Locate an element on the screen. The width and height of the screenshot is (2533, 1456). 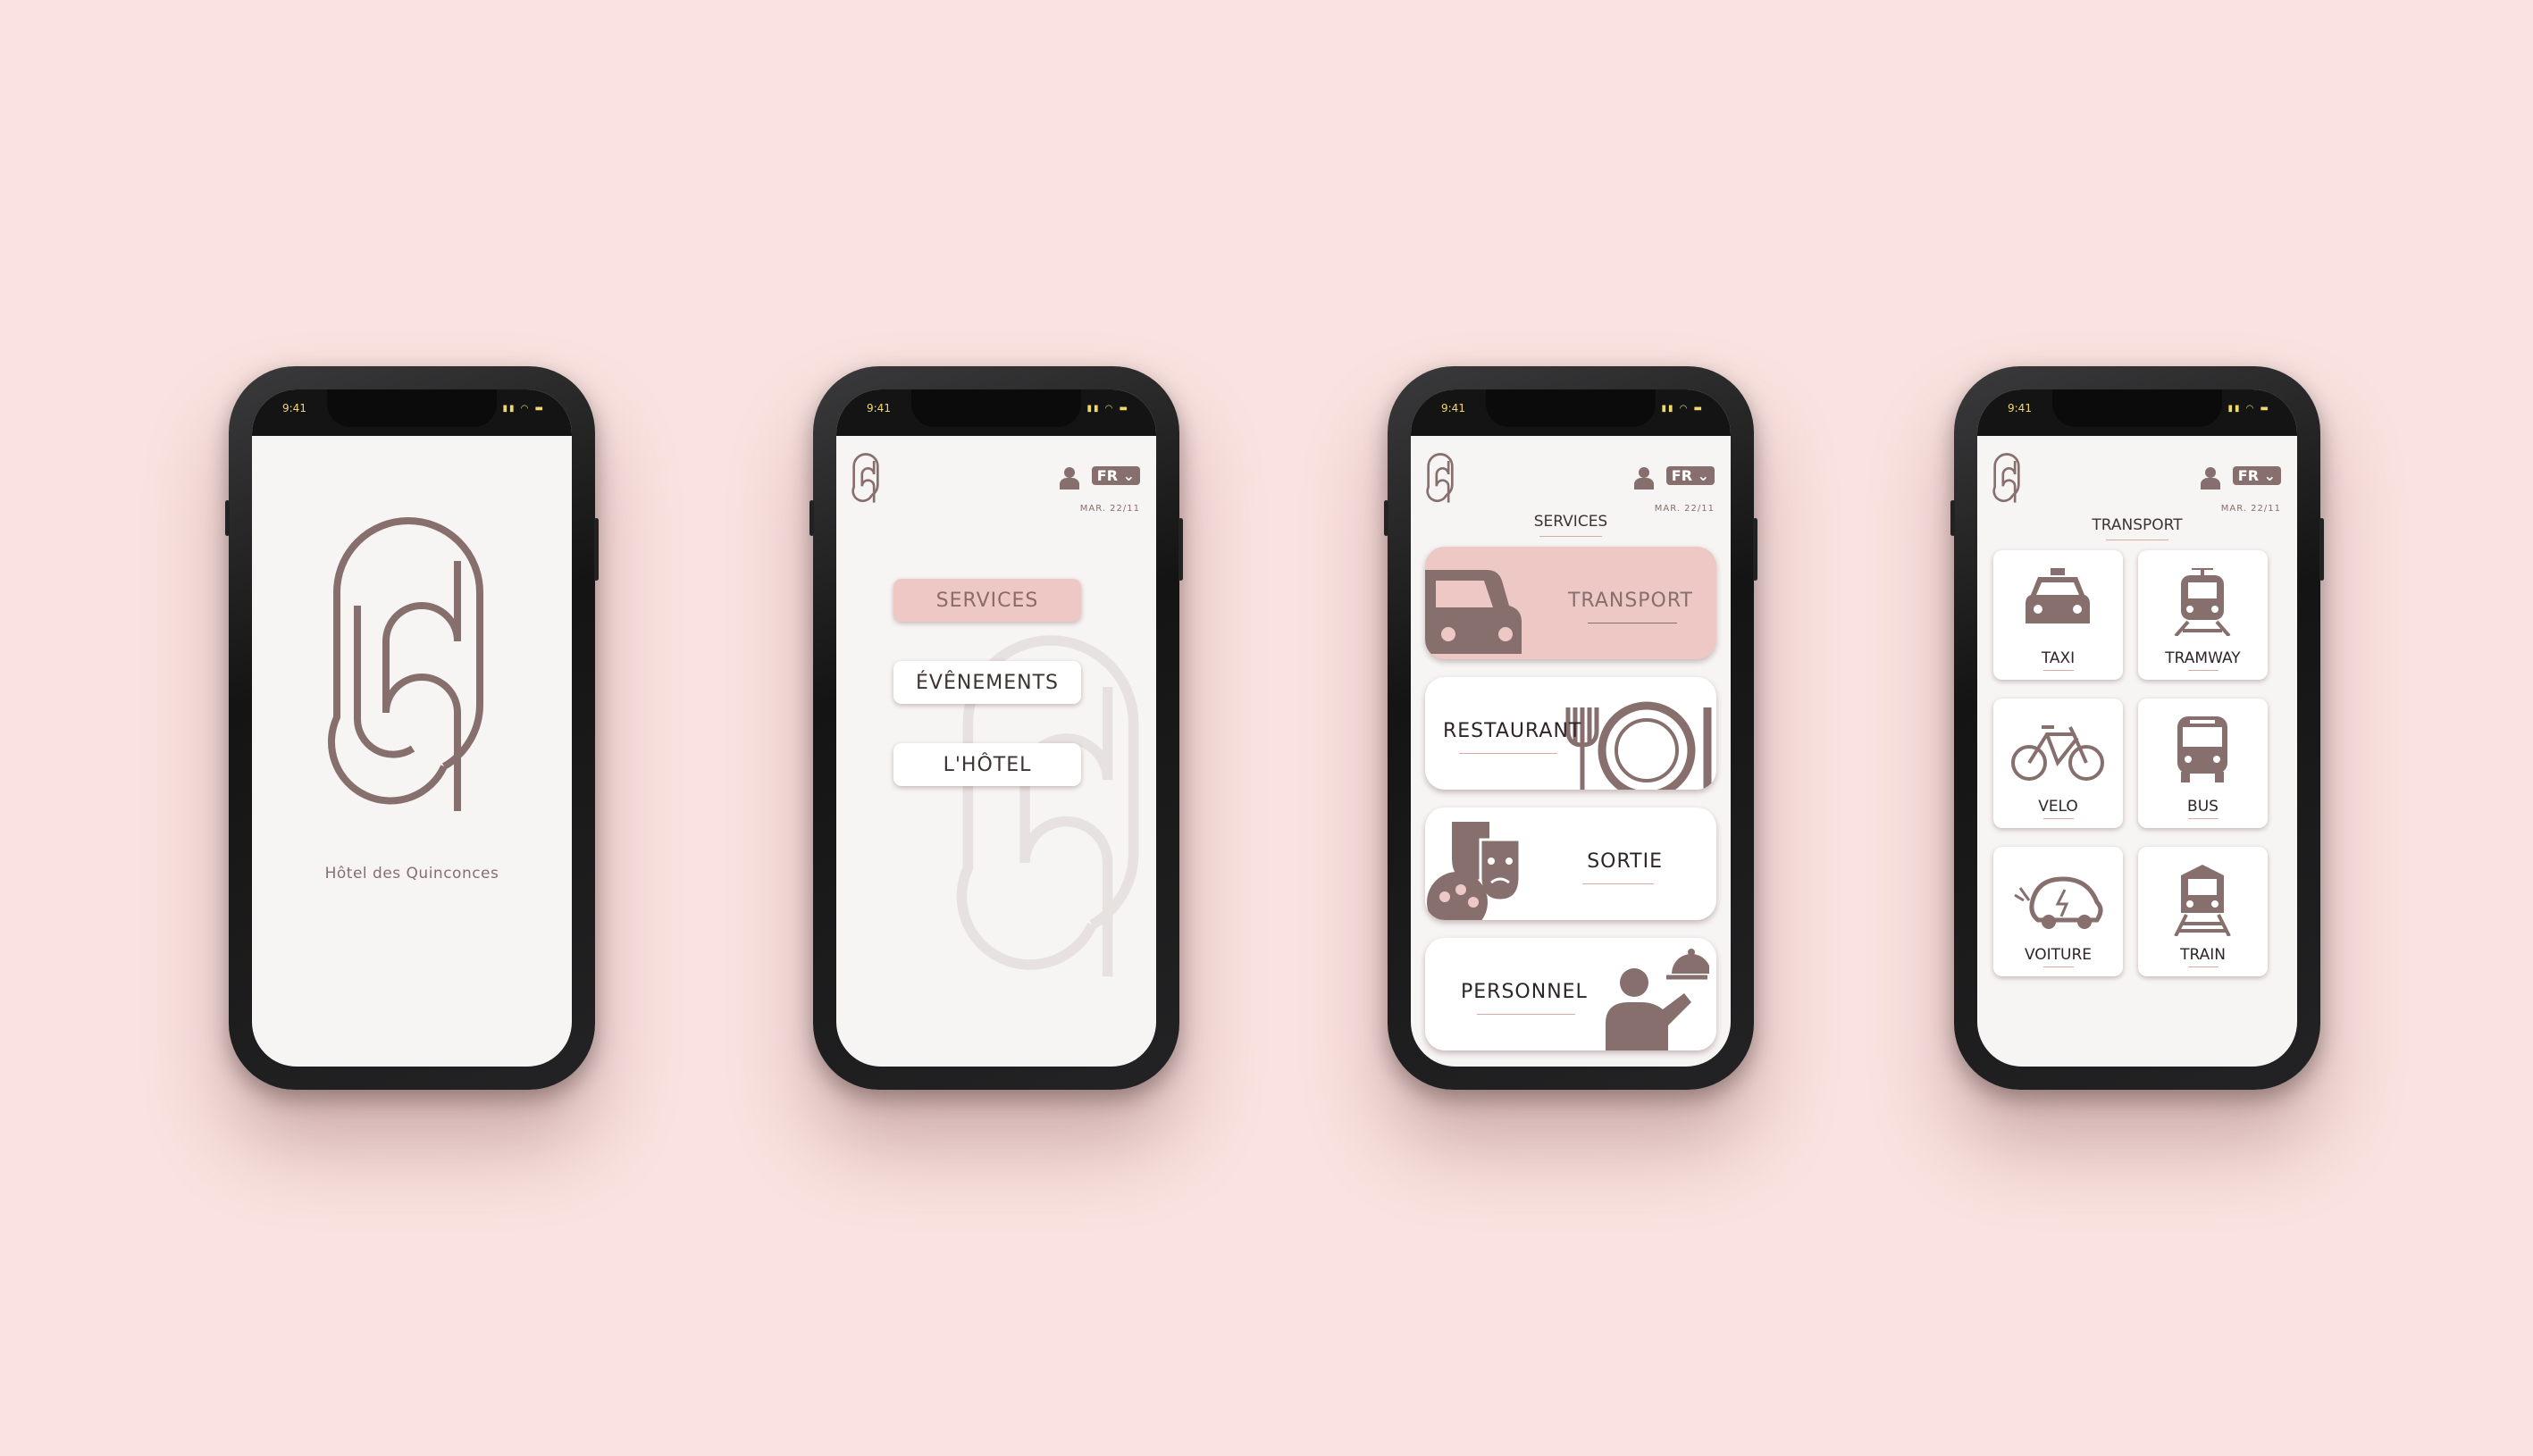
taxi-tile: TAXI is located at coordinates (2058, 615).